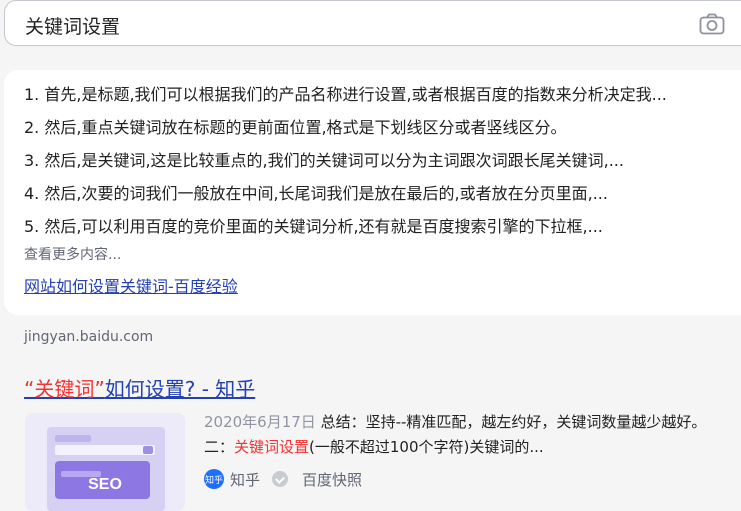 The height and width of the screenshot is (511, 741). I want to click on result-thumbnail: SEO, so click(105, 462).